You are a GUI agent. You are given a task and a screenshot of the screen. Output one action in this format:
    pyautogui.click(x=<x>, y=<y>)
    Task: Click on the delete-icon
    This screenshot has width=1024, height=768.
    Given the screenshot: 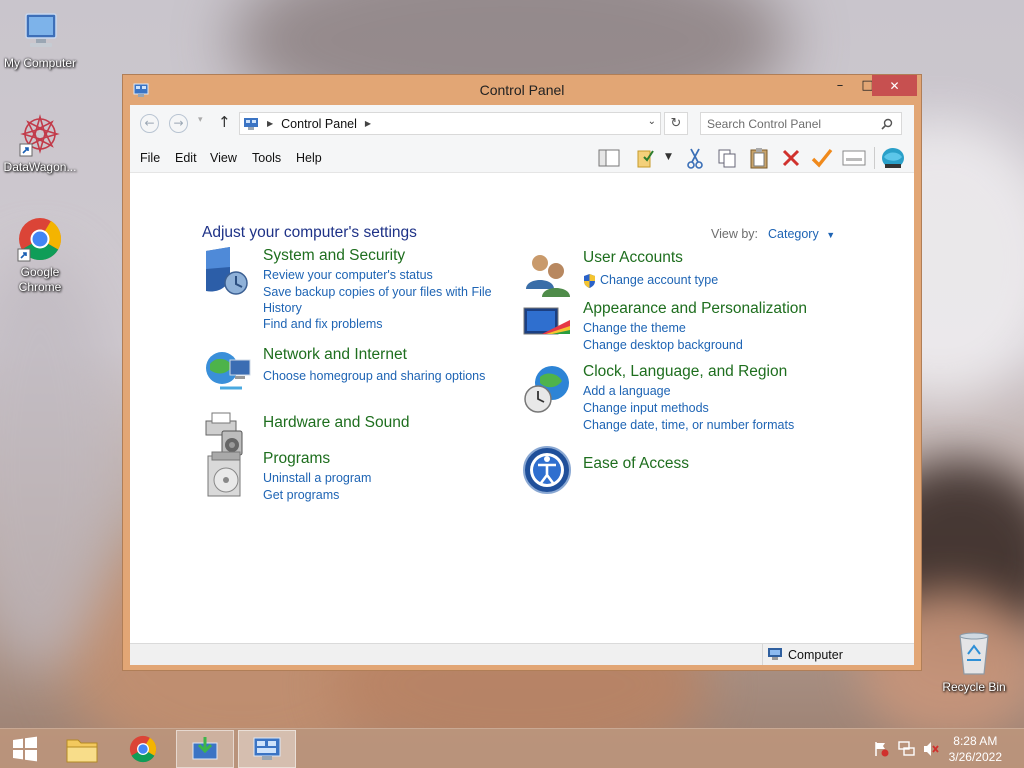 What is the action you would take?
    pyautogui.click(x=791, y=158)
    